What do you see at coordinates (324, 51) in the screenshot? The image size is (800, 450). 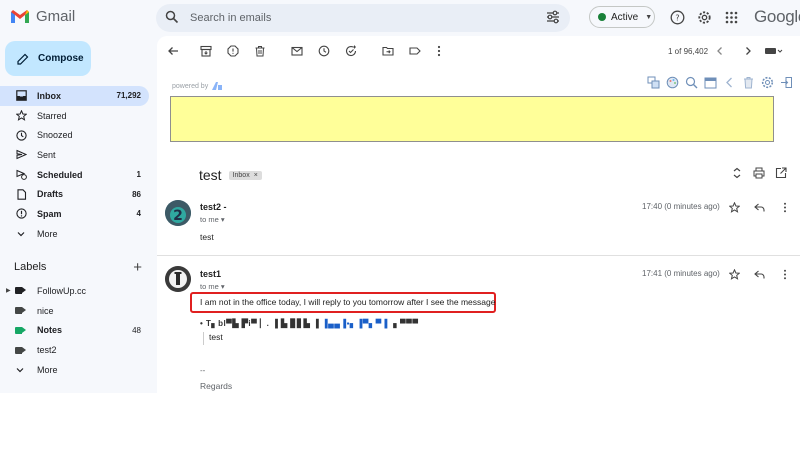 I see `snooze-clock-icon` at bounding box center [324, 51].